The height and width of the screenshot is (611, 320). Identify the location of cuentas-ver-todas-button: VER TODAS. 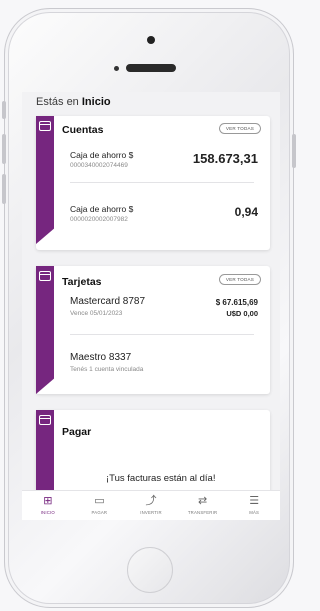
(239, 128).